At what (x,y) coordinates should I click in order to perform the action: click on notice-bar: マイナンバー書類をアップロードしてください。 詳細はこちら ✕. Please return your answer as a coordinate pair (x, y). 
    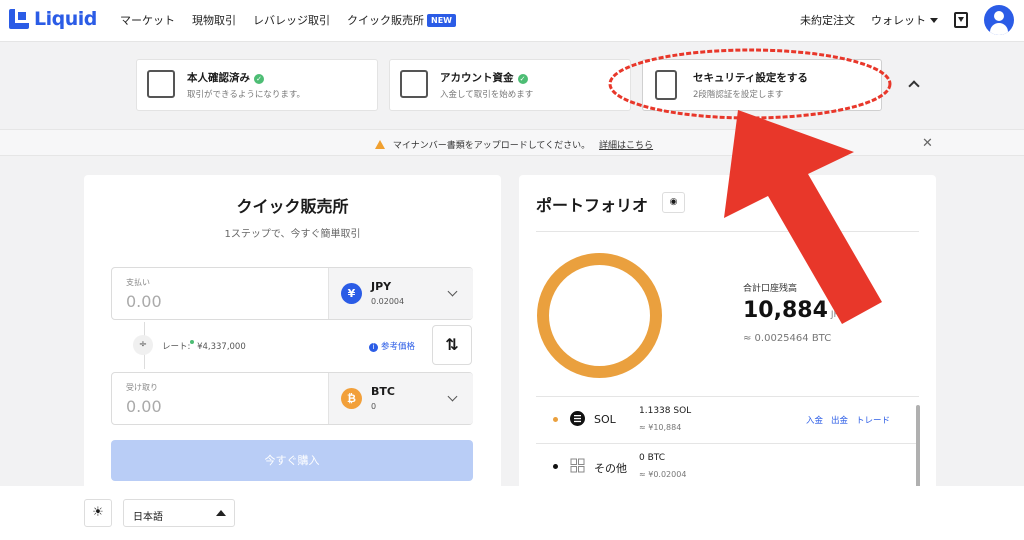
    Looking at the image, I should click on (512, 142).